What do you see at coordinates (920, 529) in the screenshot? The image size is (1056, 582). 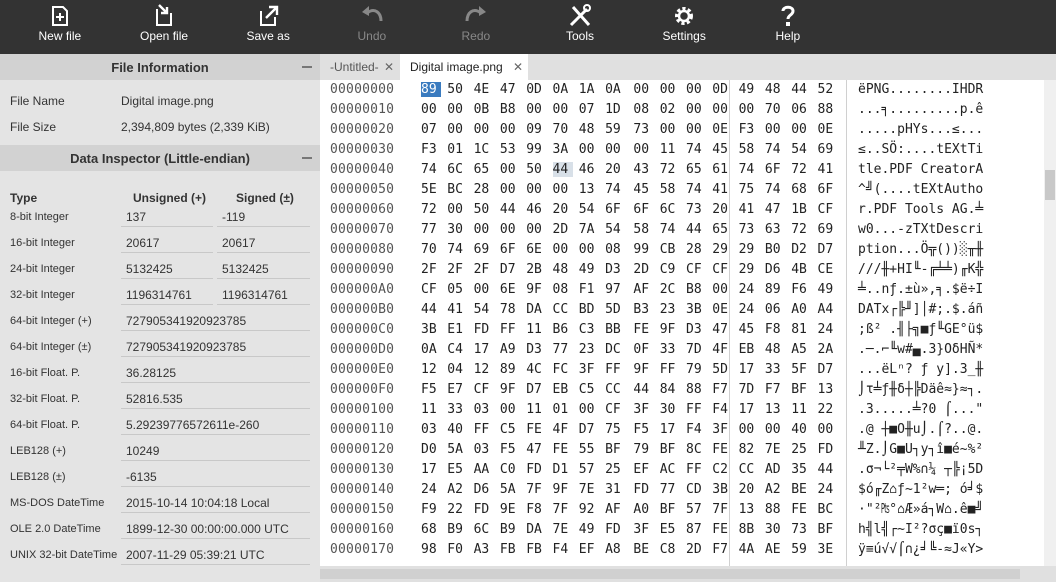 I see `hex-text: h╣l╣┌~I²?σç■ï0s┐` at bounding box center [920, 529].